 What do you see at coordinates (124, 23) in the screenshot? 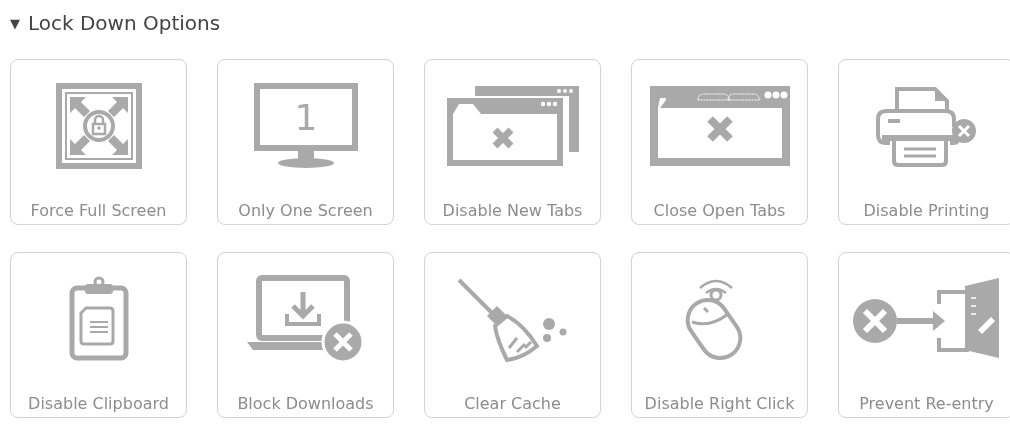
I see `section-title: Lock Down Options` at bounding box center [124, 23].